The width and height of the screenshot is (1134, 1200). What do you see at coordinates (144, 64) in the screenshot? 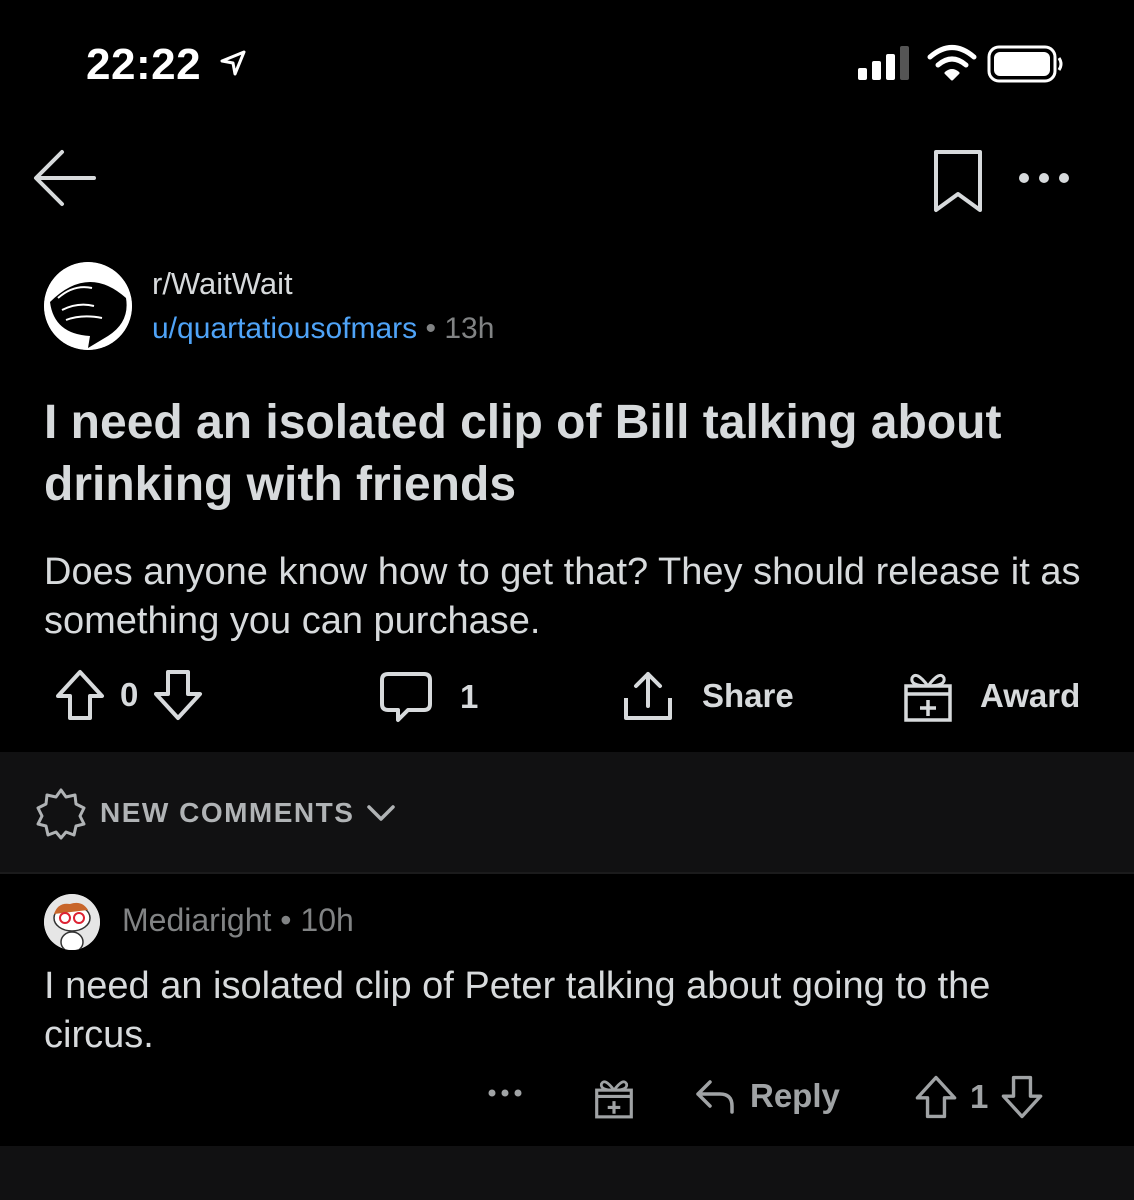
I see `status-time: 22:22` at bounding box center [144, 64].